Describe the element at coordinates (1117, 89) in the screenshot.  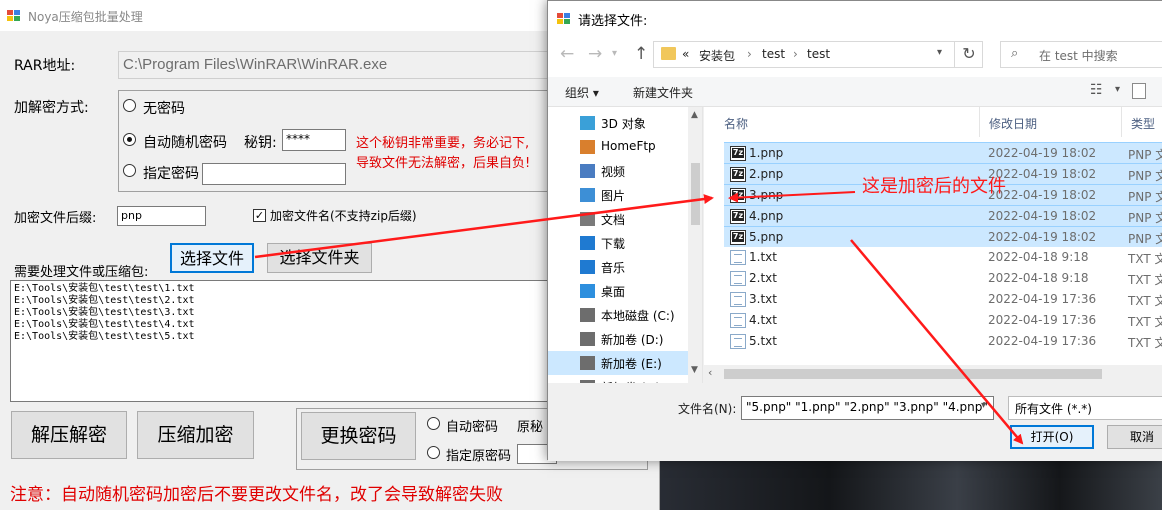
I see `view-dropdown-icon: ▾` at that location.